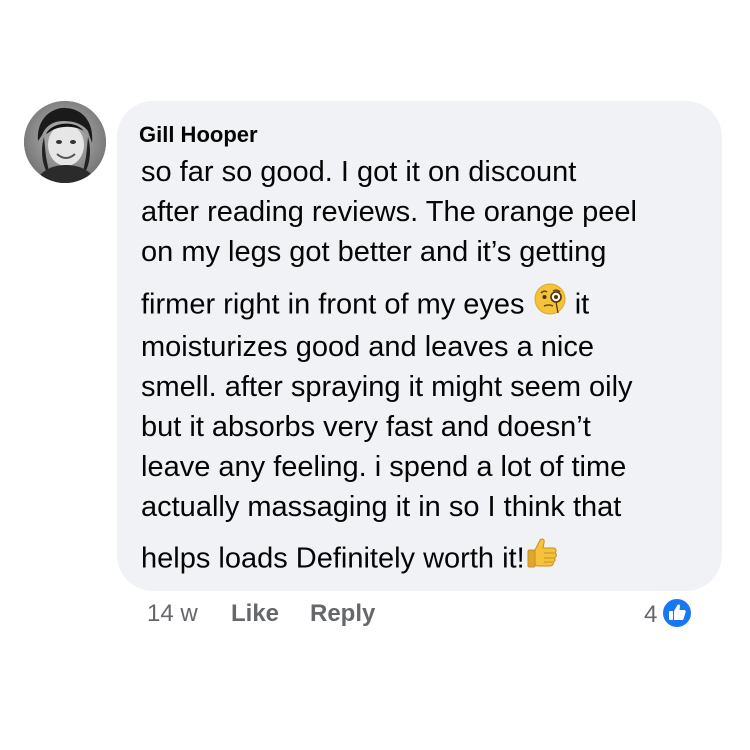 The width and height of the screenshot is (750, 750). I want to click on comment-text-segment: it, so click(582, 304).